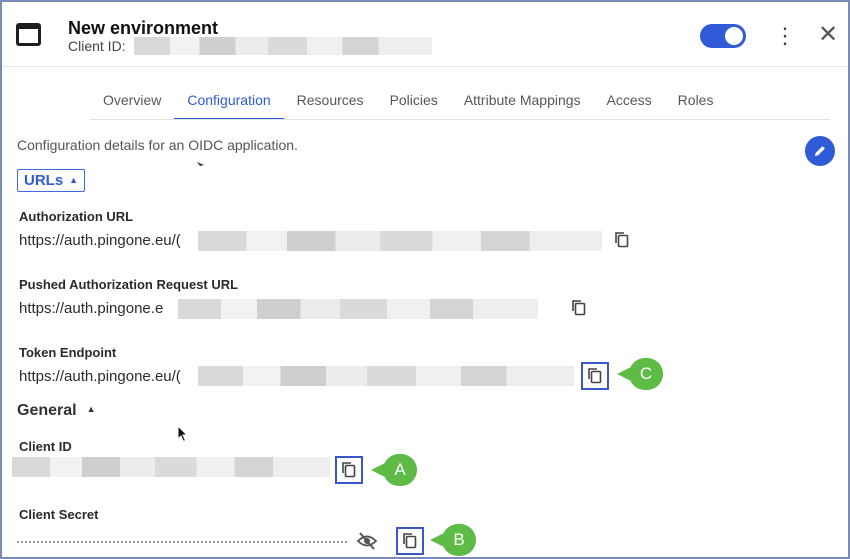  Describe the element at coordinates (171, 467) in the screenshot. I see `redacted-client-id-value` at that location.